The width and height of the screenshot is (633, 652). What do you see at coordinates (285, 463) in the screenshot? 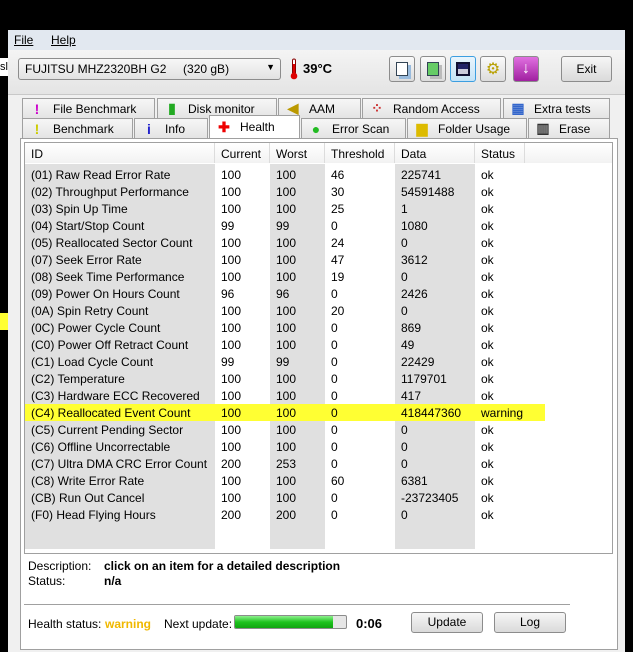
I see `table-row: (C7) Ultra DMA CRC Error Count 200 253 0 0 ok` at bounding box center [285, 463].